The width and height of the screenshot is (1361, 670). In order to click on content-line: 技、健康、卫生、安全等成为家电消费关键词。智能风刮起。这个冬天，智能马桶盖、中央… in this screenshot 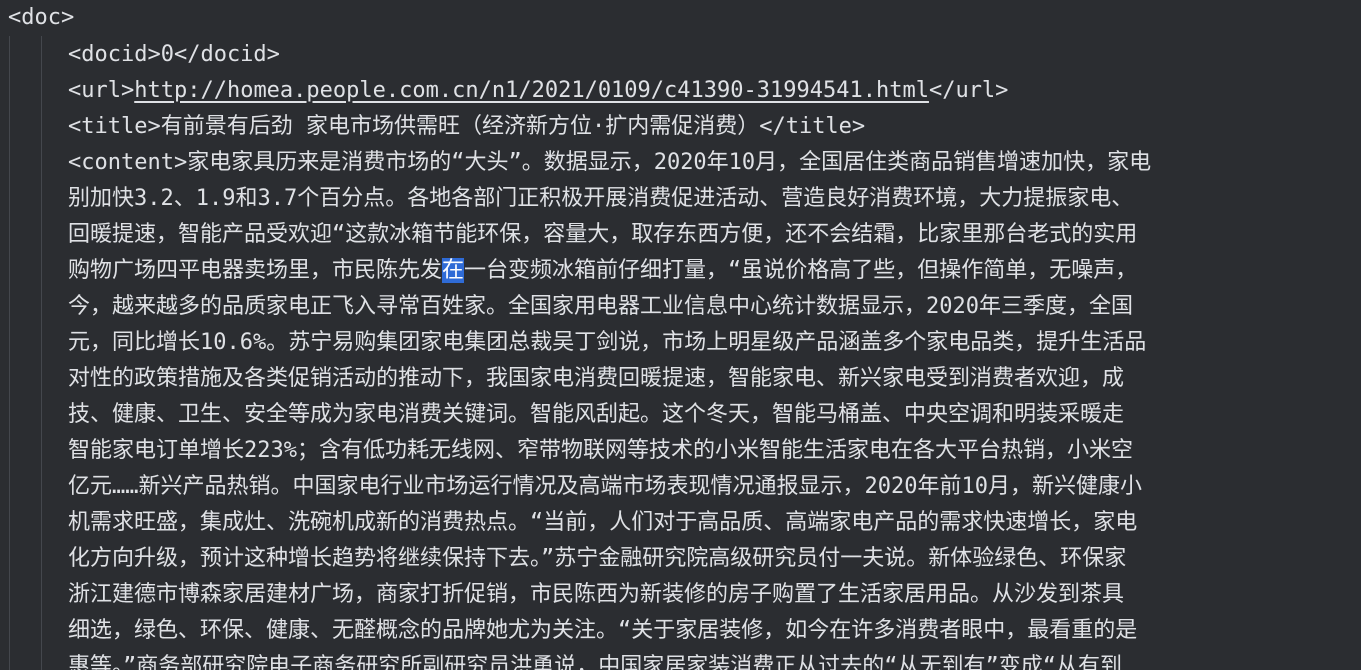, I will do `click(596, 414)`.